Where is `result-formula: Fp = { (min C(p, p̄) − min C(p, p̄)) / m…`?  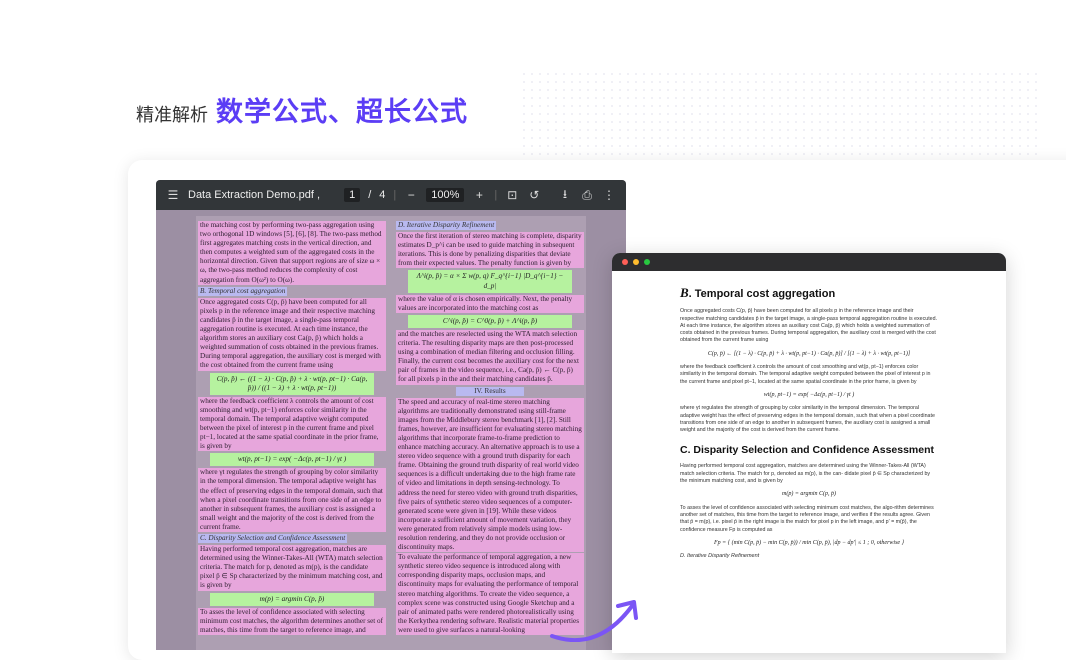 result-formula: Fp = { (min C(p, p̄) − min C(p, p̄)) / m… is located at coordinates (808, 542).